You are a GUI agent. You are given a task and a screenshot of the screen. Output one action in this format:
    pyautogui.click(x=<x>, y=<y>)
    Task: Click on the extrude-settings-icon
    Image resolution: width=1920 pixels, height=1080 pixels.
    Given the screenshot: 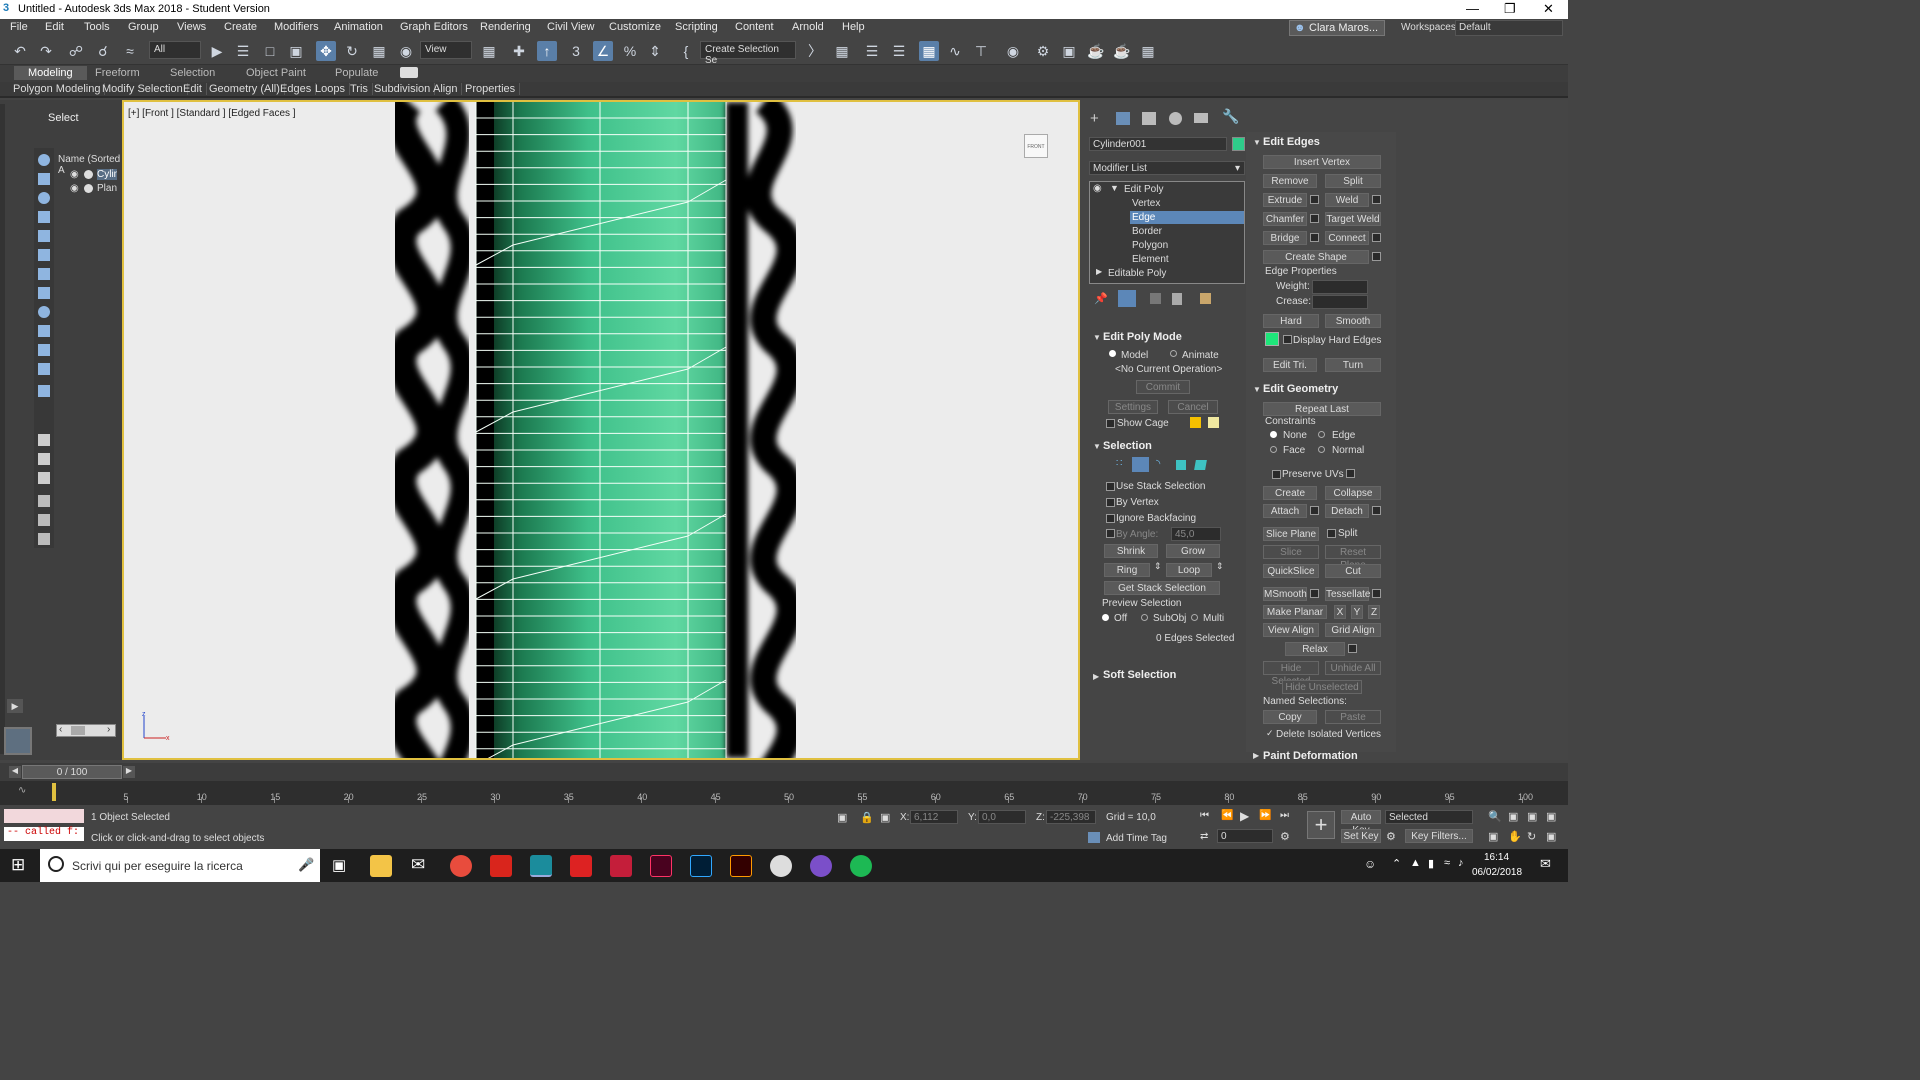 What is the action you would take?
    pyautogui.click(x=1314, y=199)
    